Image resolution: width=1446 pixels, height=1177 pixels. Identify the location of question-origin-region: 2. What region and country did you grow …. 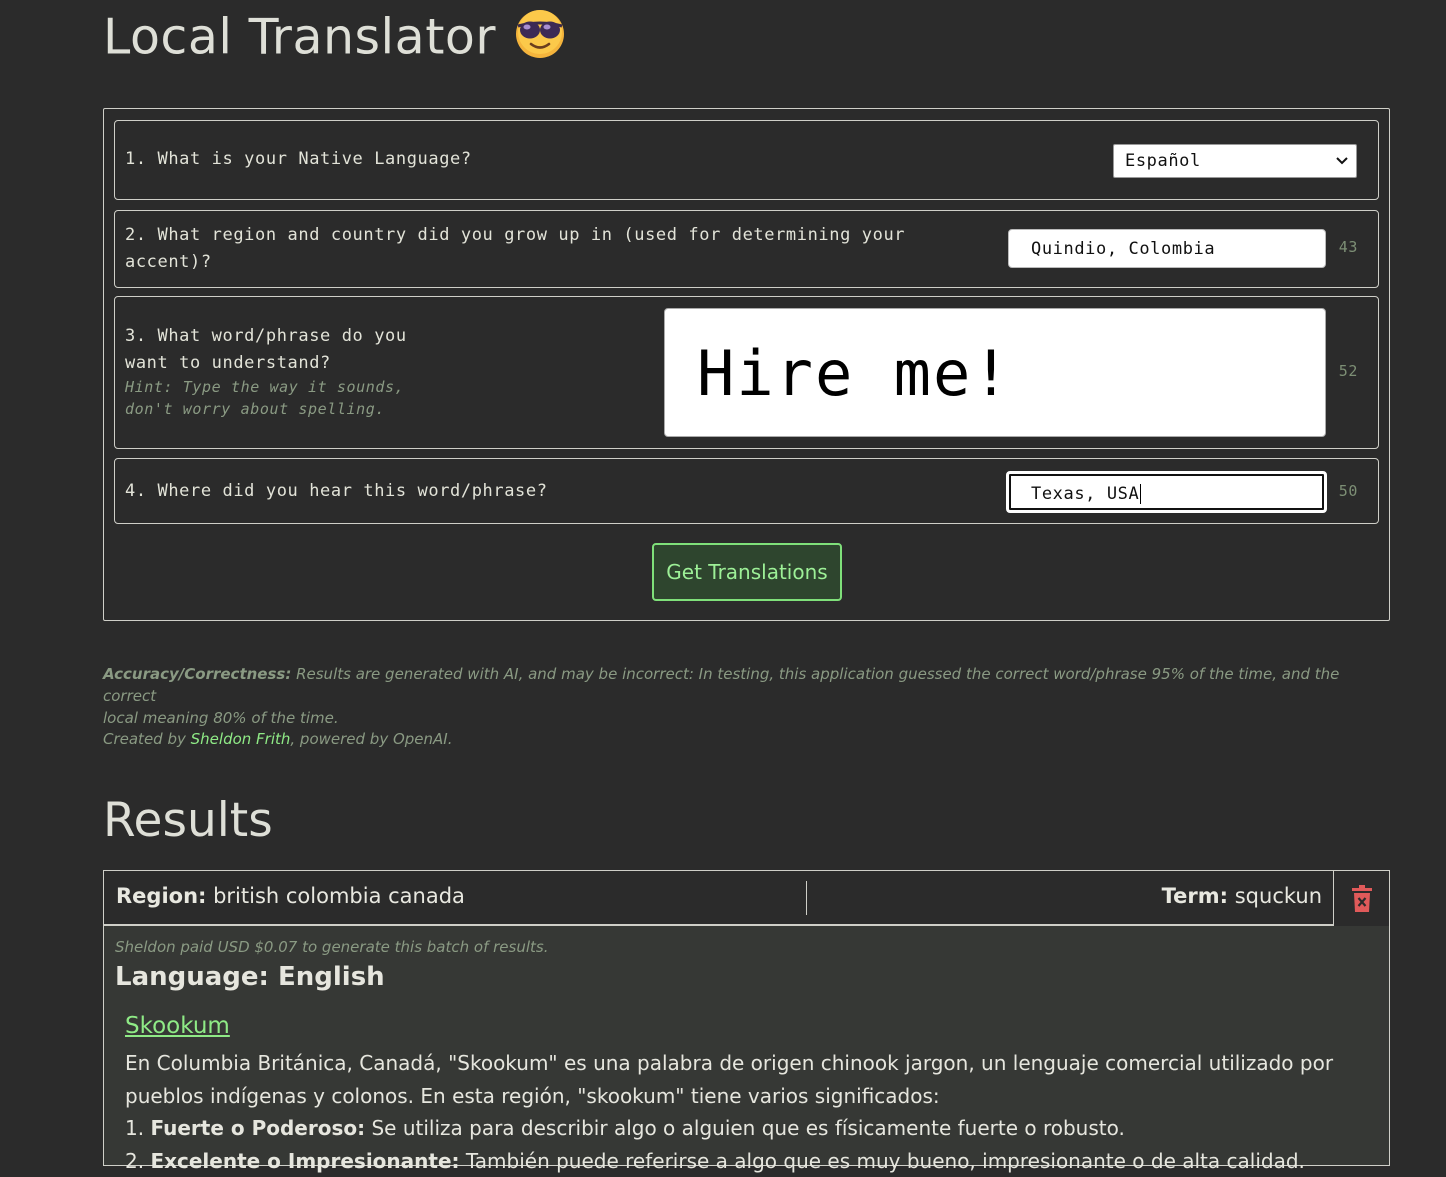
(746, 249).